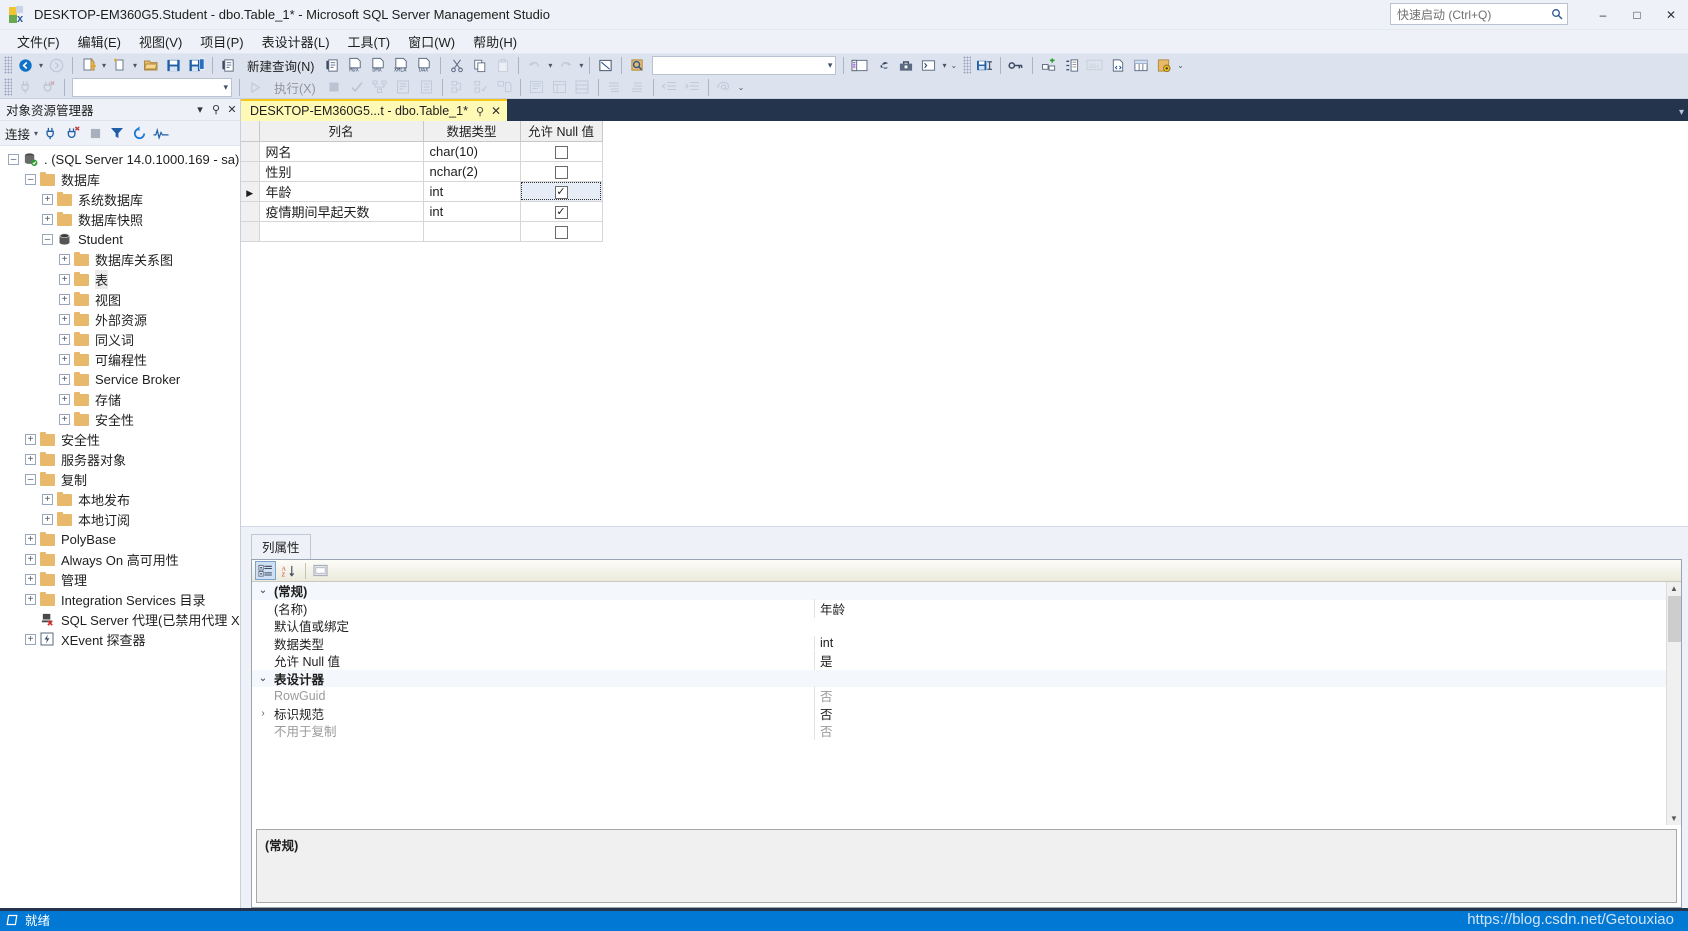 The width and height of the screenshot is (1688, 931). Describe the element at coordinates (966, 678) in the screenshot. I see `property-category-row: ⌄ 表设计器` at that location.